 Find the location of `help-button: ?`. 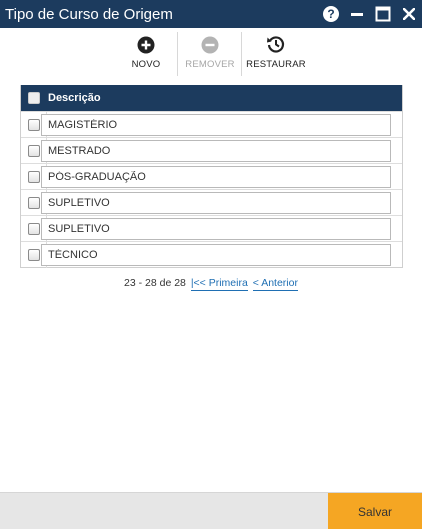

help-button: ? is located at coordinates (331, 14).